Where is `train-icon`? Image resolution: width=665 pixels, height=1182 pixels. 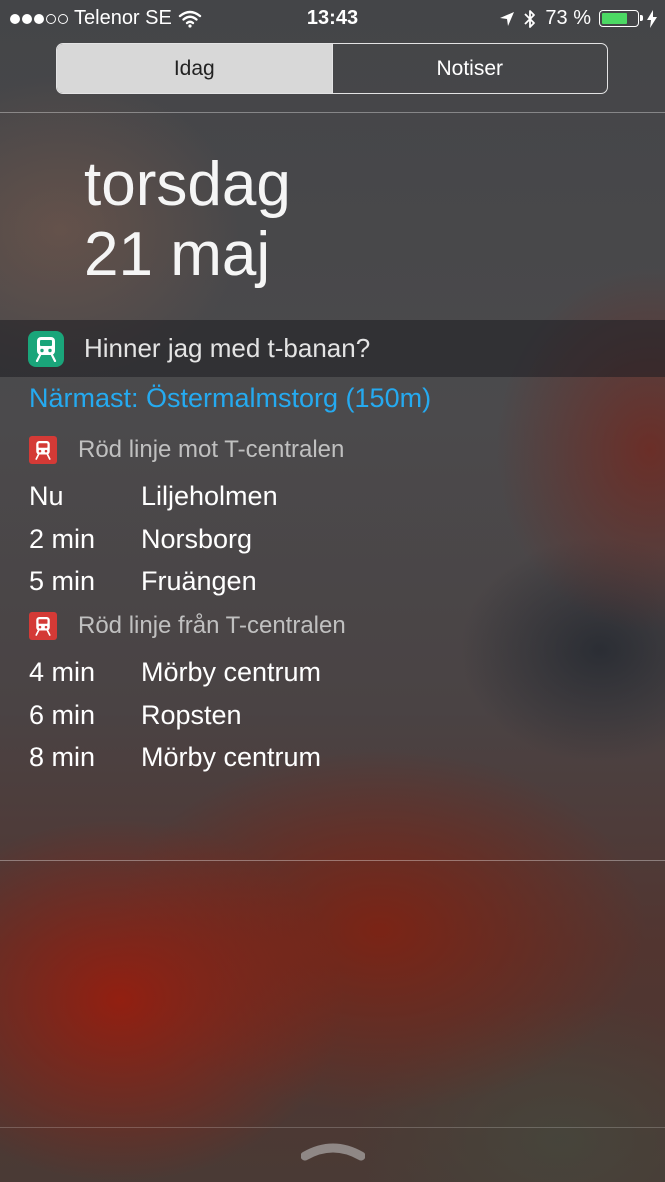 train-icon is located at coordinates (46, 349).